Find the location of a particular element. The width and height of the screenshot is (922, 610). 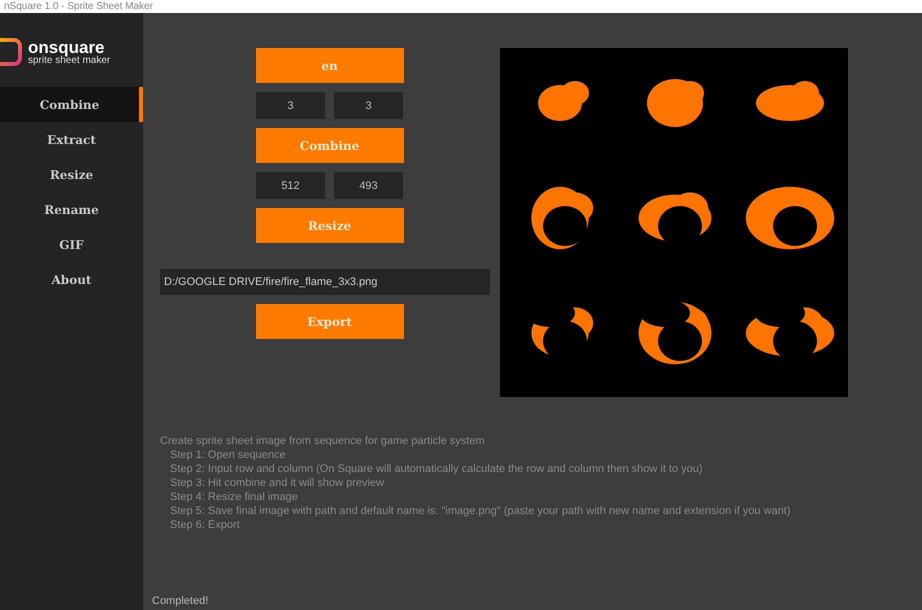

sidebar-item: About is located at coordinates (71, 279).